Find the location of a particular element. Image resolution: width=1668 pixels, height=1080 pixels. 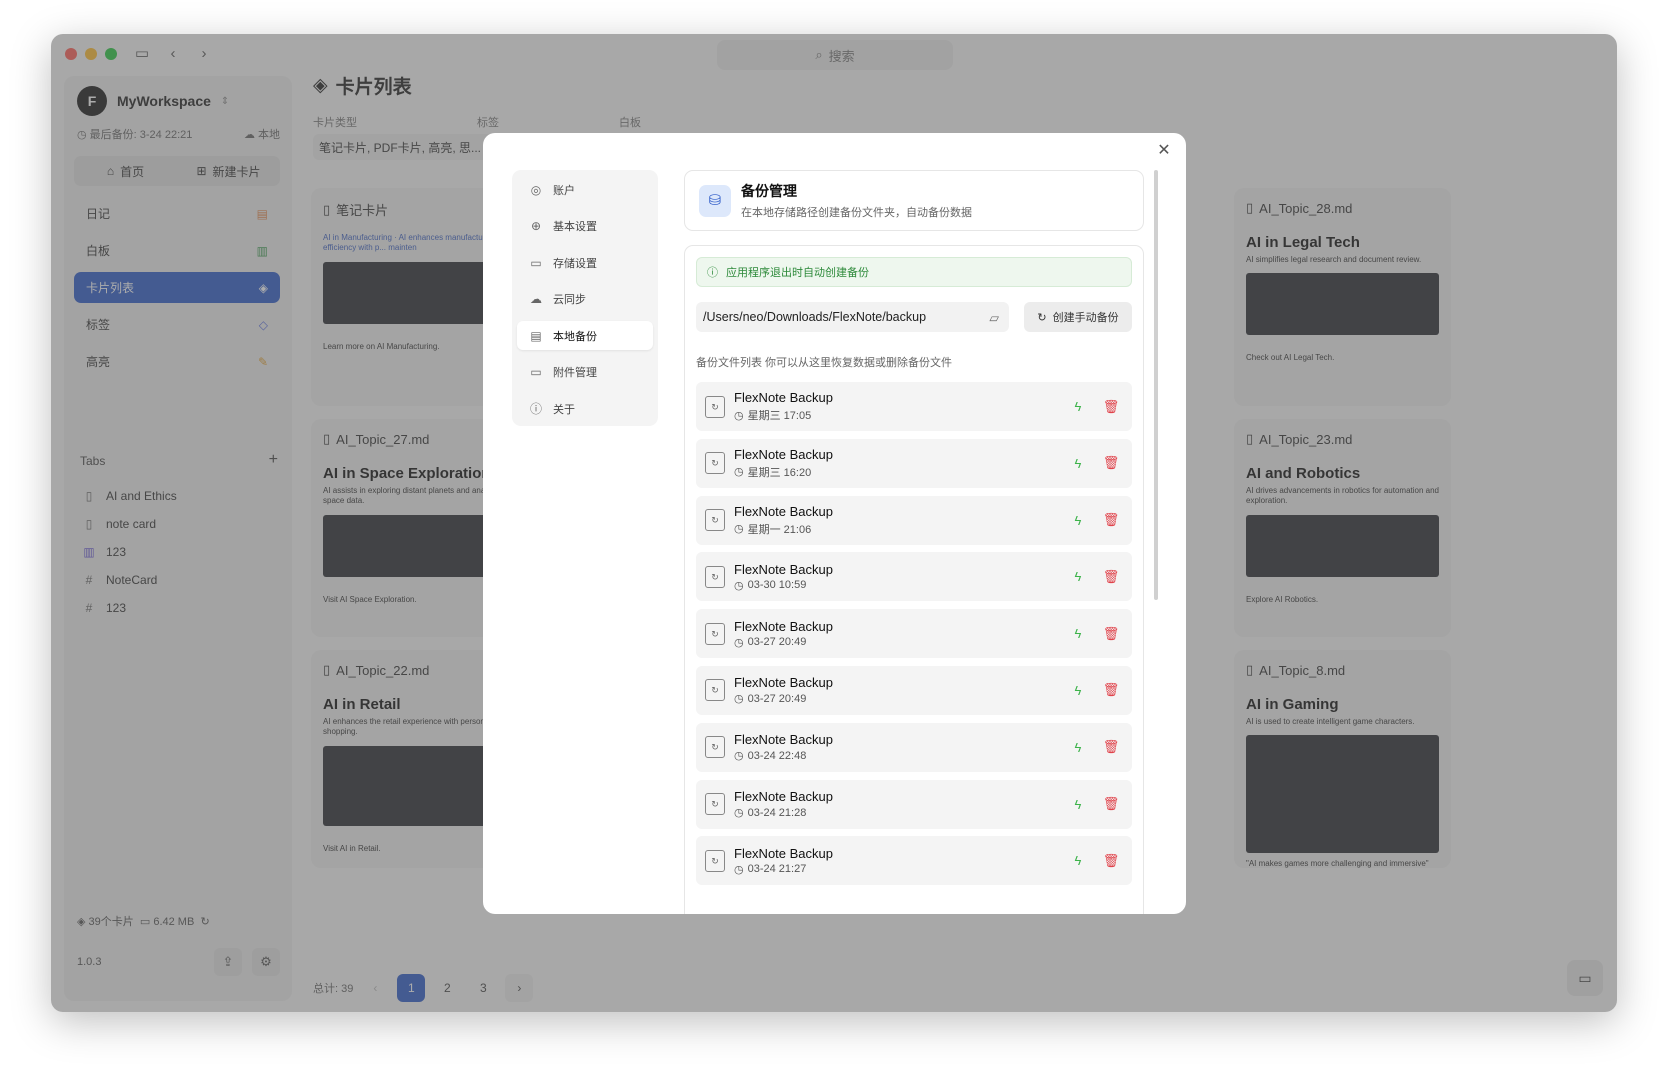

user-icon: ◎ is located at coordinates (536, 189).